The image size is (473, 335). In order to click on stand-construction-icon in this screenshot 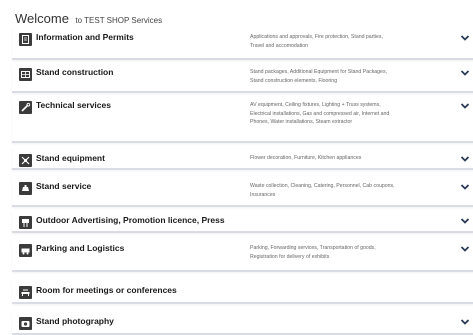, I will do `click(25, 74)`.